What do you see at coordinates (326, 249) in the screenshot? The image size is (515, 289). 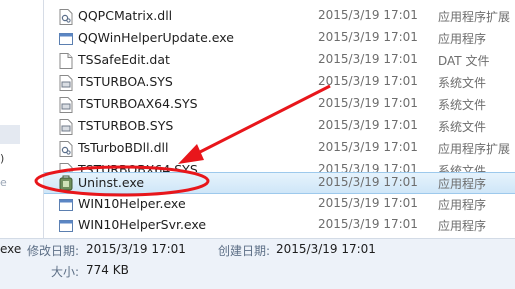 I see `created-date-value: 2015/3/19 17:01` at bounding box center [326, 249].